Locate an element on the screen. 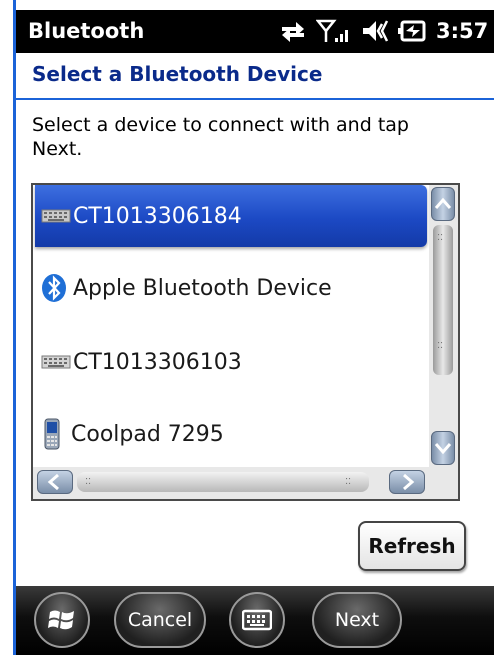  status-bar: Bluetooth 3:57 is located at coordinates (255, 31).